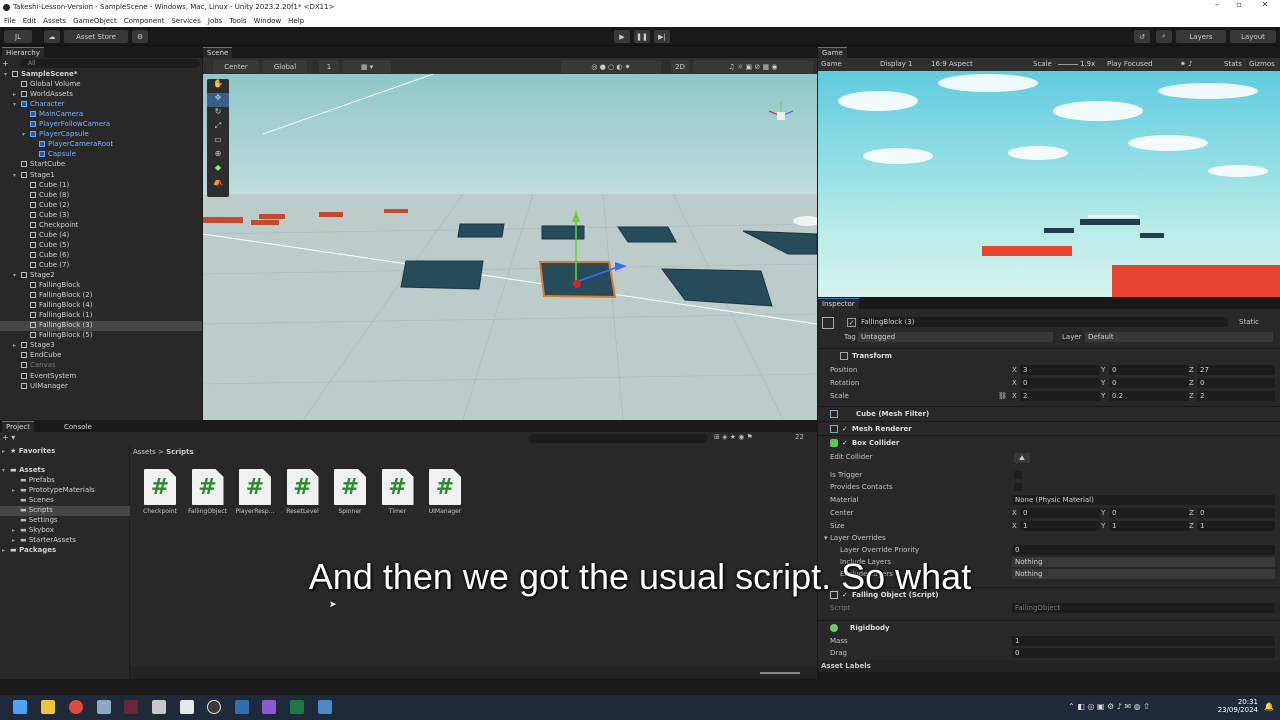 Image resolution: width=1280 pixels, height=720 pixels. I want to click on tab-scene: Scene, so click(218, 52).